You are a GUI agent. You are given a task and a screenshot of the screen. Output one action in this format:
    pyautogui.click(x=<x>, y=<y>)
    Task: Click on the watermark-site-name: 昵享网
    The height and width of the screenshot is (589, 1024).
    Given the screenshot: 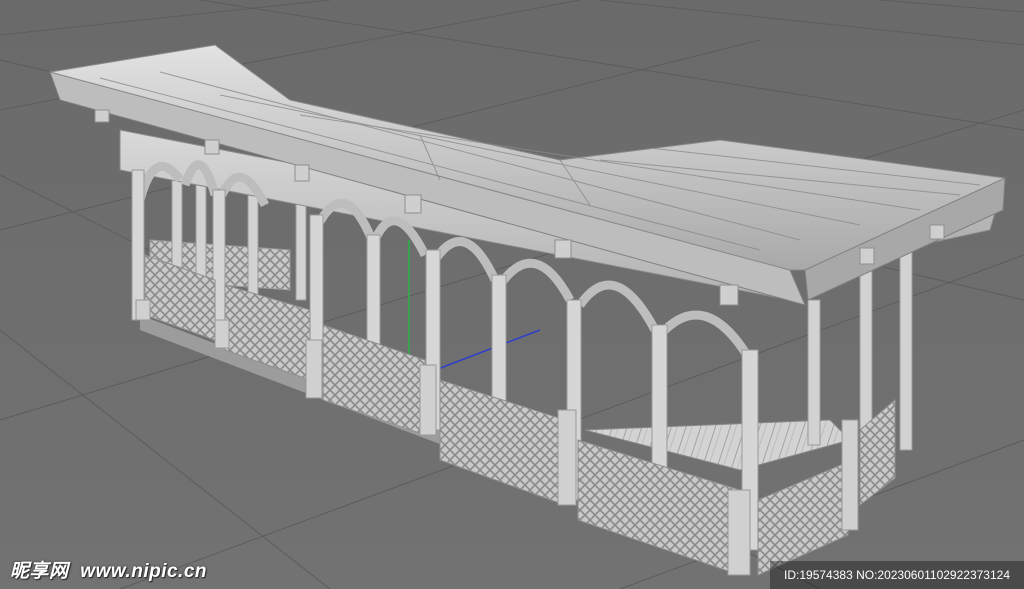 What is the action you would take?
    pyautogui.click(x=39, y=571)
    